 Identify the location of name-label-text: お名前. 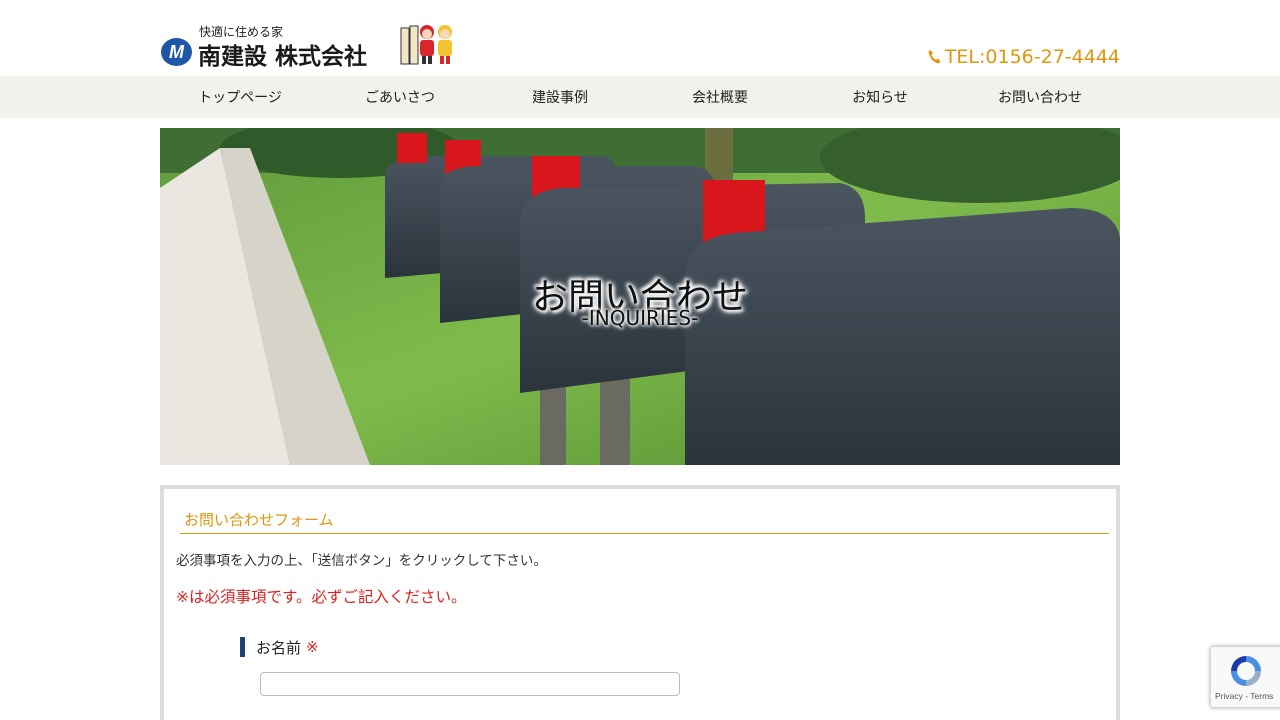
(279, 647).